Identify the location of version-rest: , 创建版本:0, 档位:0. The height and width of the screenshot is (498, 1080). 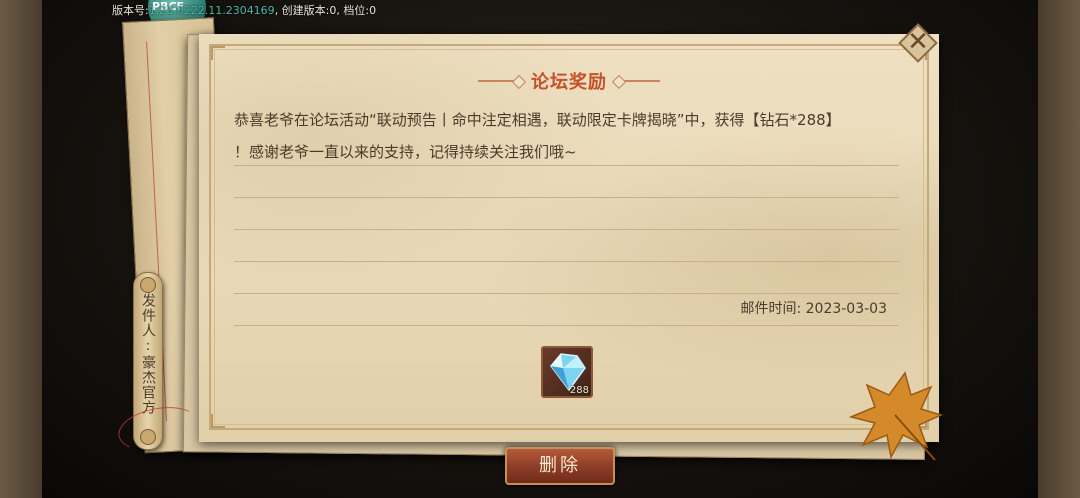
(325, 10).